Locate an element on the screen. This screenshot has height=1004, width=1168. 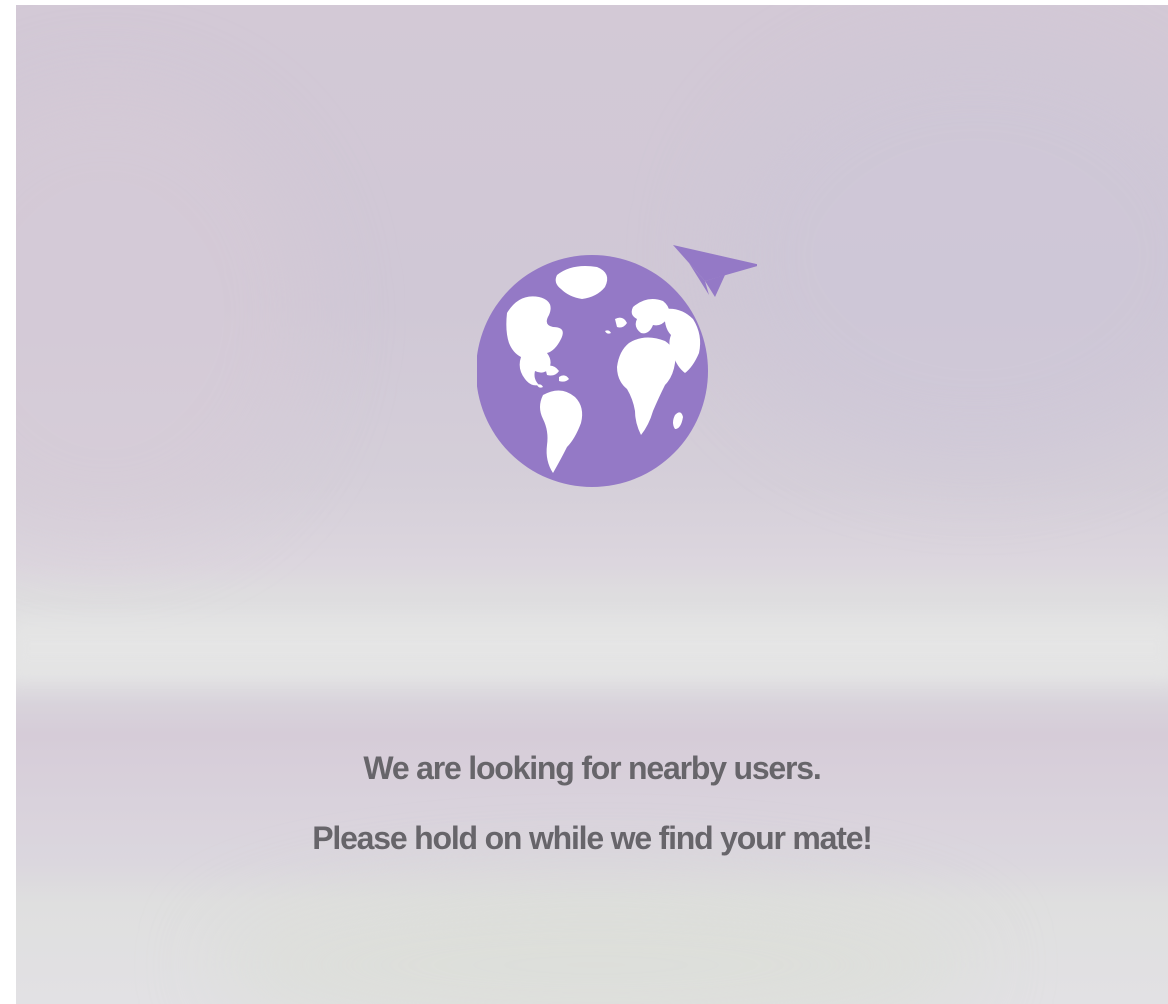
globe-illustration is located at coordinates (617, 366).